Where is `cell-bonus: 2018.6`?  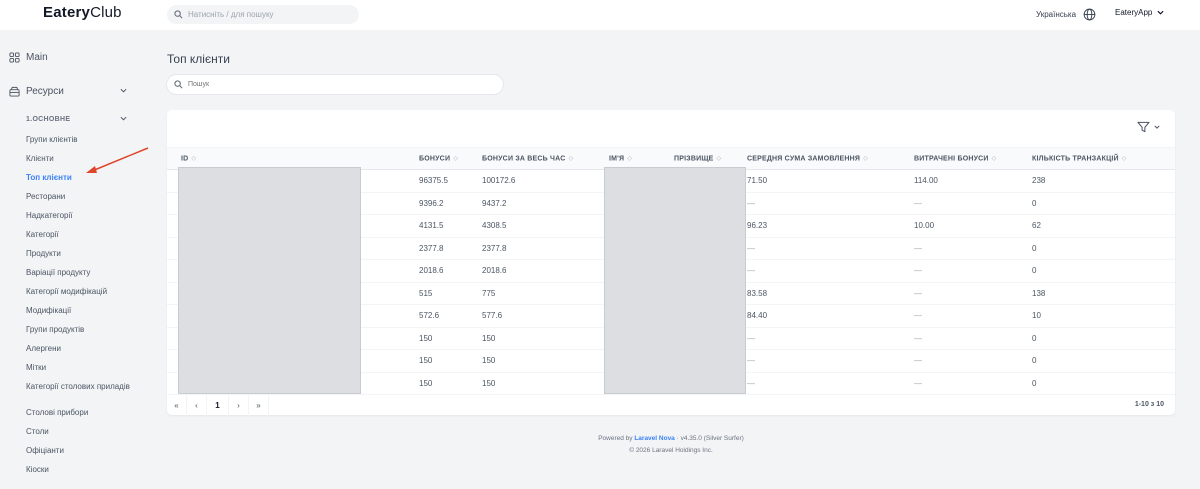
cell-bonus: 2018.6 is located at coordinates (450, 271).